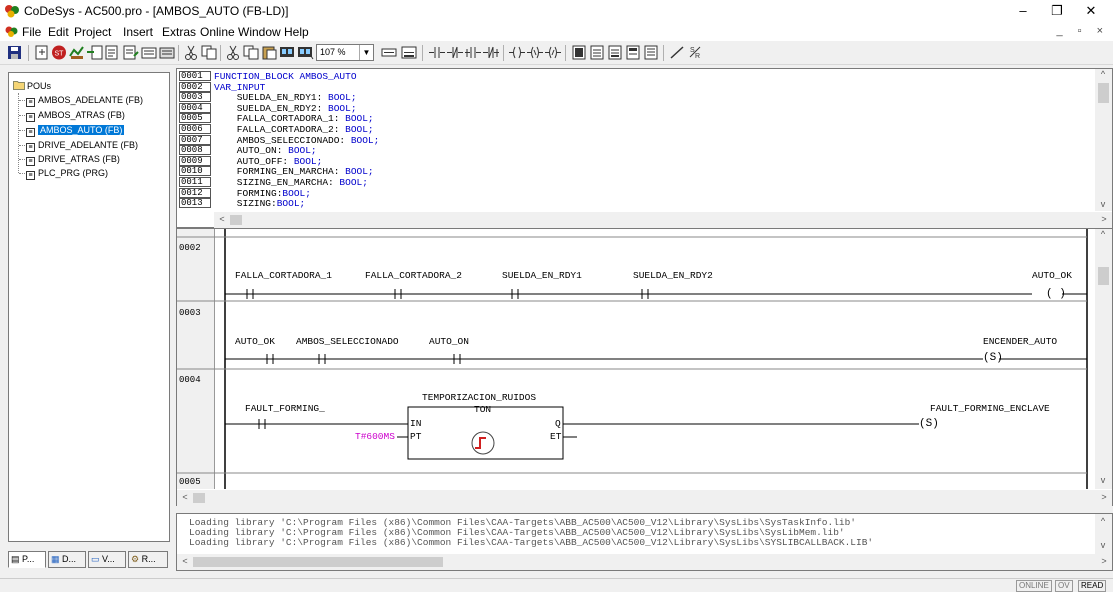 The width and height of the screenshot is (1113, 592). I want to click on code-line: AUTO_ON: BOOL;, so click(265, 151).